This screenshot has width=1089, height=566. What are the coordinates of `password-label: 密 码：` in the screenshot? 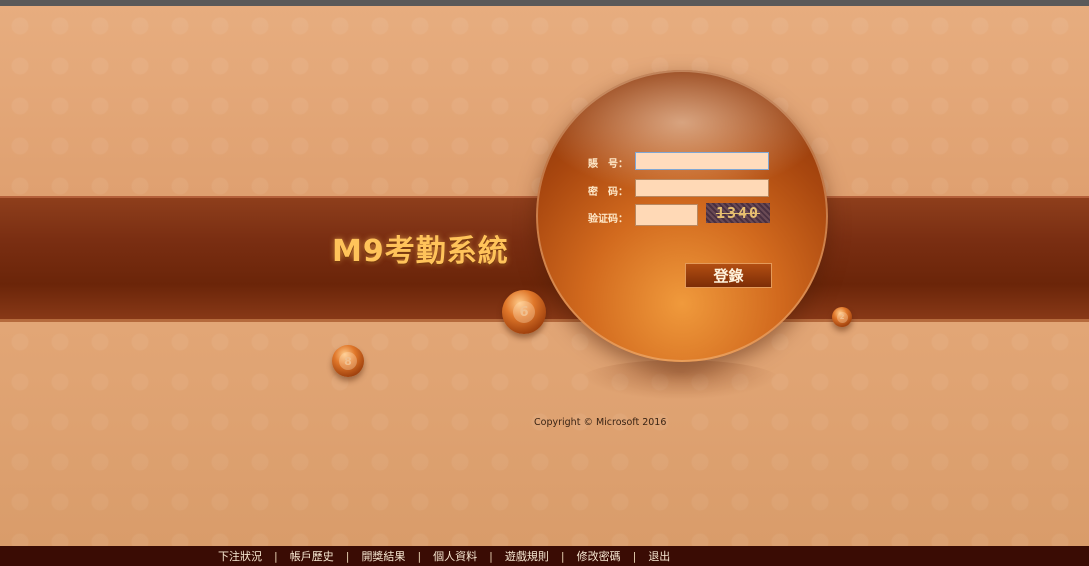 It's located at (608, 192).